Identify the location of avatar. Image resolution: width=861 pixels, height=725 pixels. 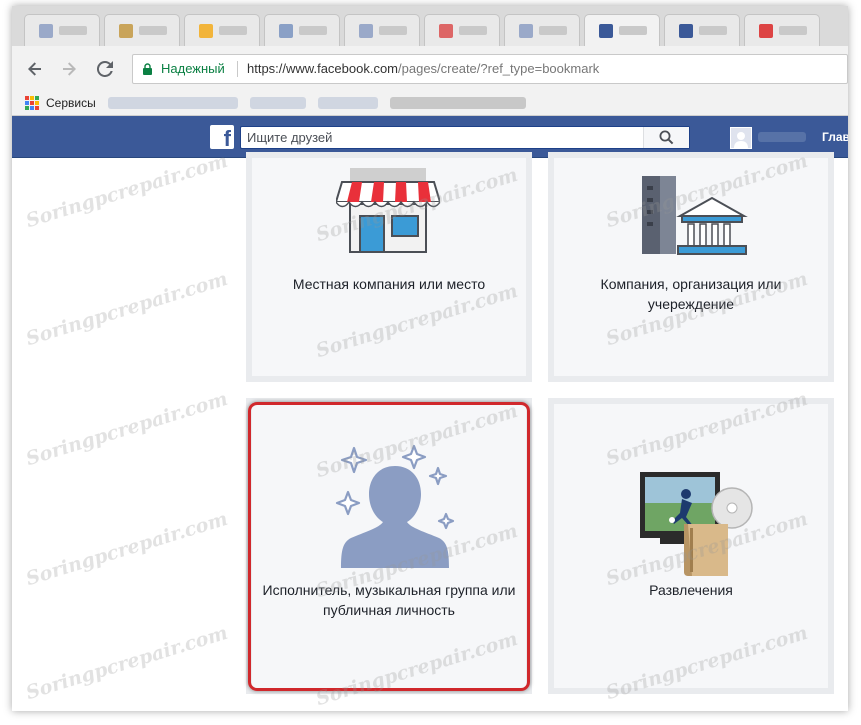
(741, 138).